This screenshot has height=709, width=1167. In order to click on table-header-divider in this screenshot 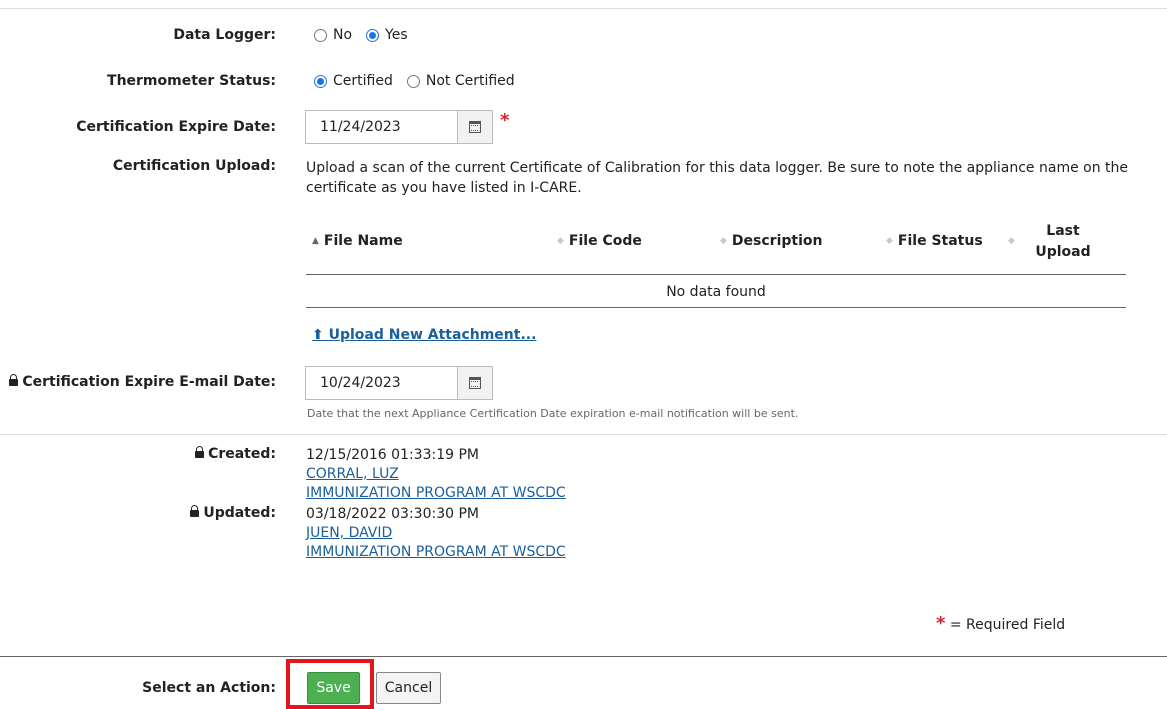, I will do `click(716, 274)`.